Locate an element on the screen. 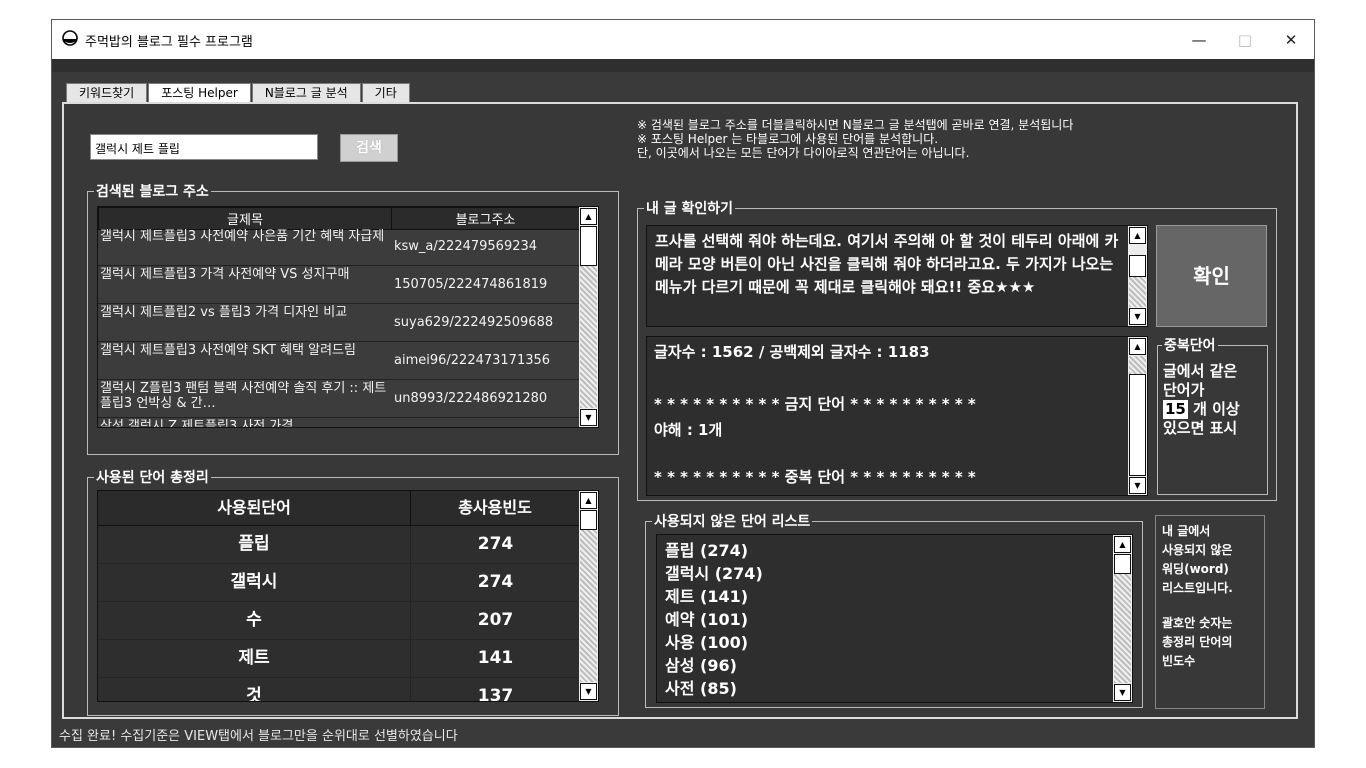  dup-description: 글에서 같은 단어가 15 개 이상 있으면 표시 is located at coordinates (1201, 400).